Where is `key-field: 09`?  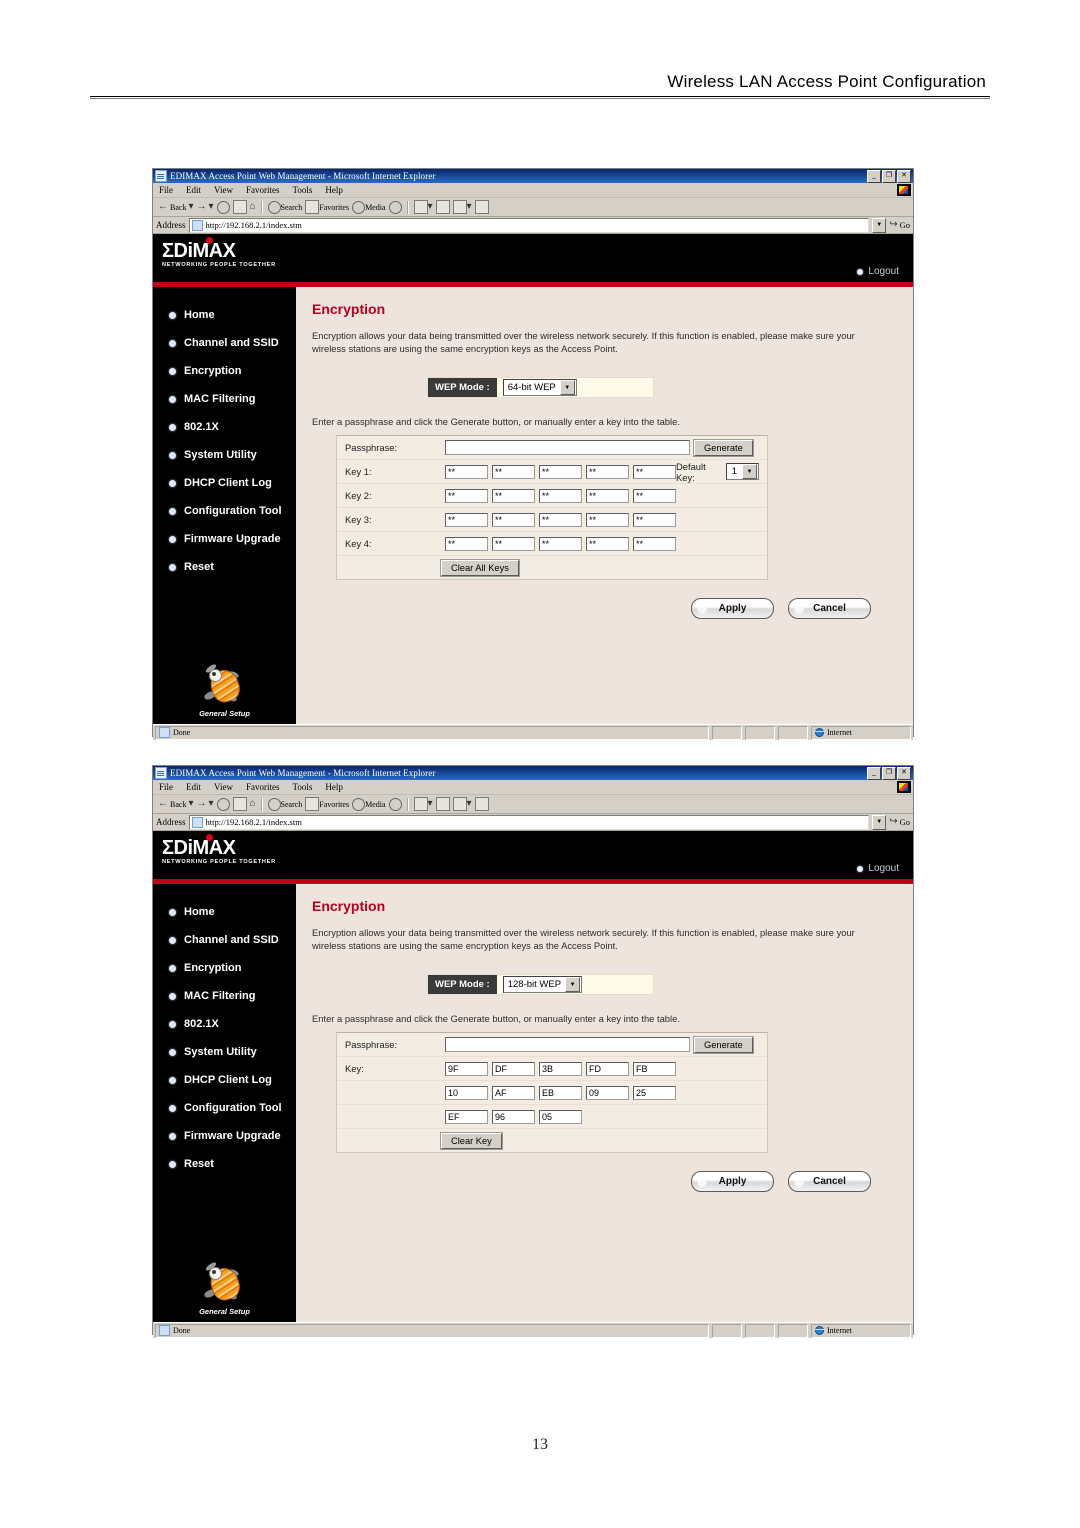
key-field: 09 is located at coordinates (607, 1092).